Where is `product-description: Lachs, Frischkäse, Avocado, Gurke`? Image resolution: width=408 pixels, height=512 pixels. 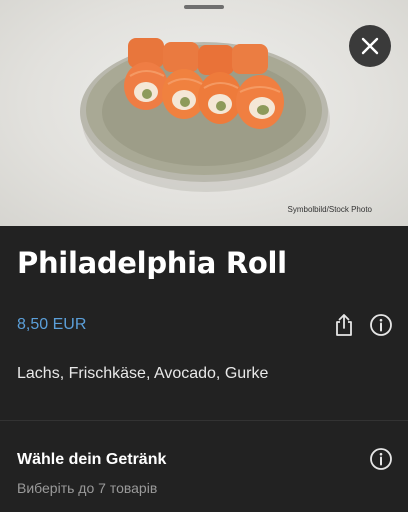
product-description: Lachs, Frischkäse, Avocado, Gurke is located at coordinates (143, 373).